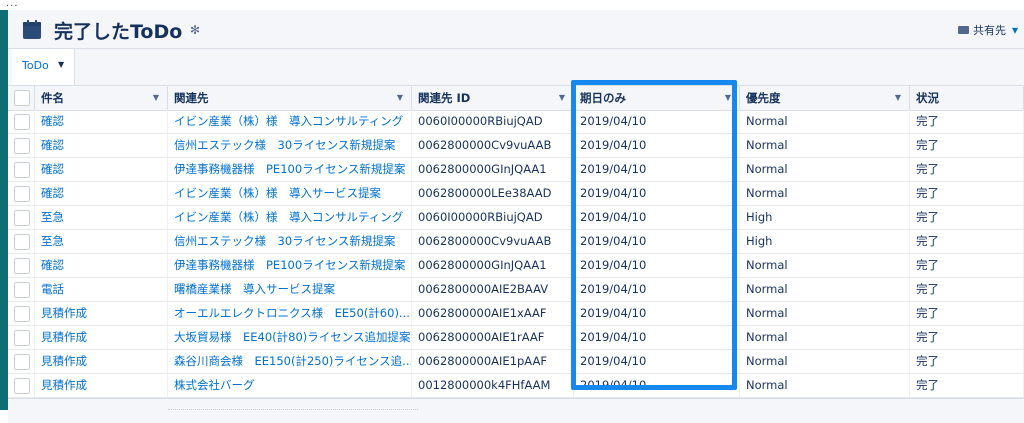  Describe the element at coordinates (493, 193) in the screenshot. I see `related-id: 0062800000LEe38AAD` at that location.